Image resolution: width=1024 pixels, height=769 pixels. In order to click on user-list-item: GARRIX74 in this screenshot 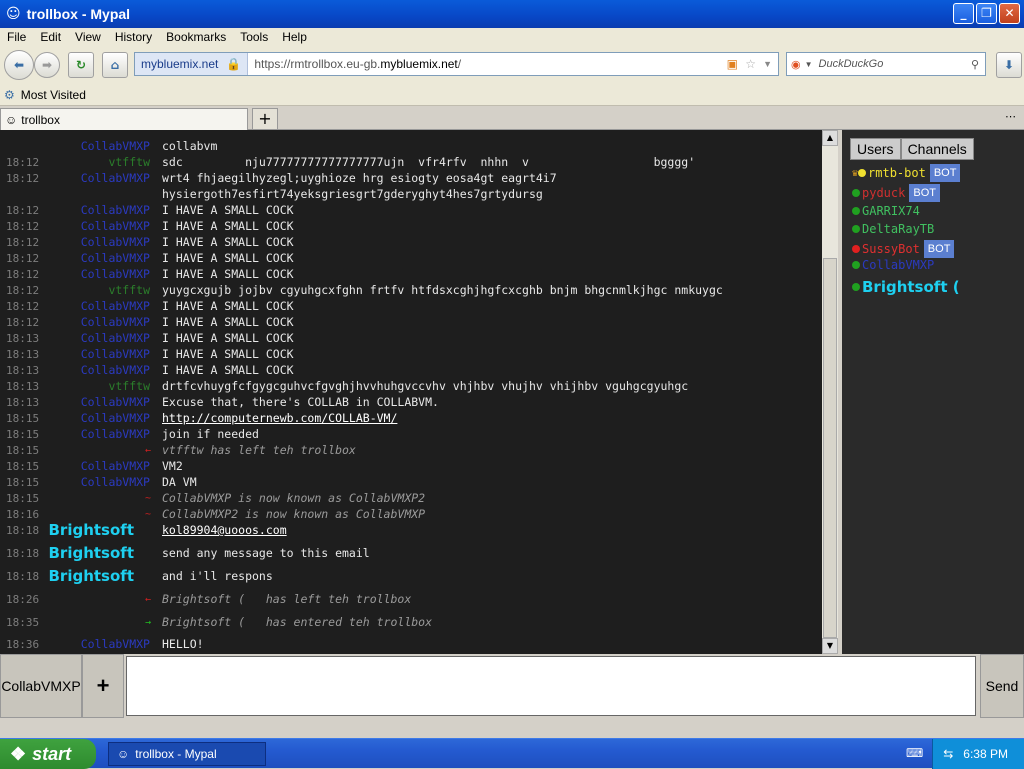, I will do `click(886, 211)`.